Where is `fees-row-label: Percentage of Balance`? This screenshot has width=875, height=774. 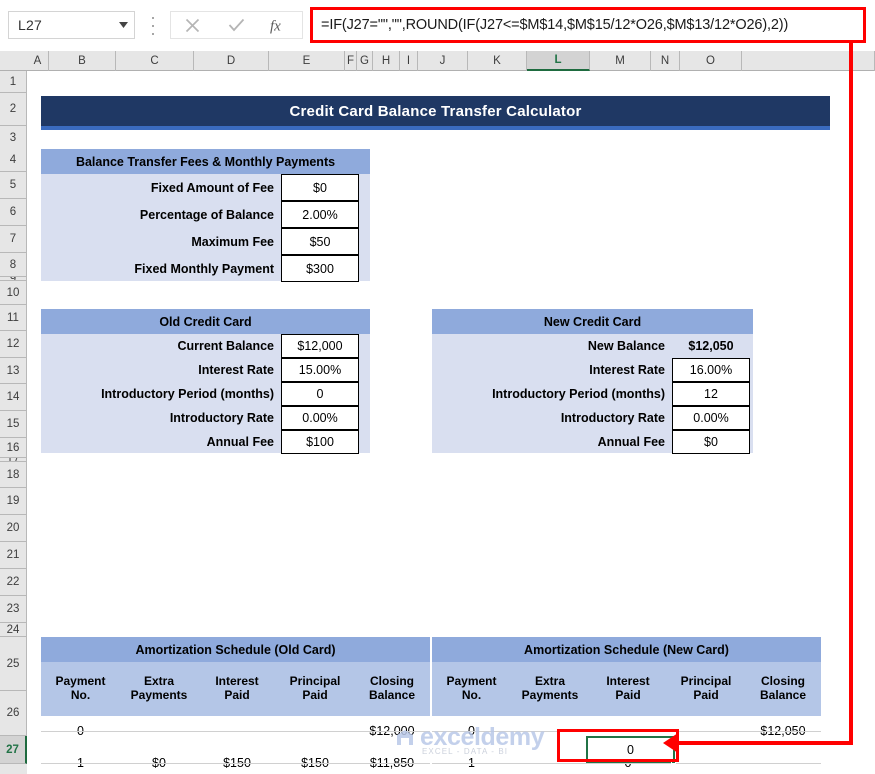 fees-row-label: Percentage of Balance is located at coordinates (206, 214).